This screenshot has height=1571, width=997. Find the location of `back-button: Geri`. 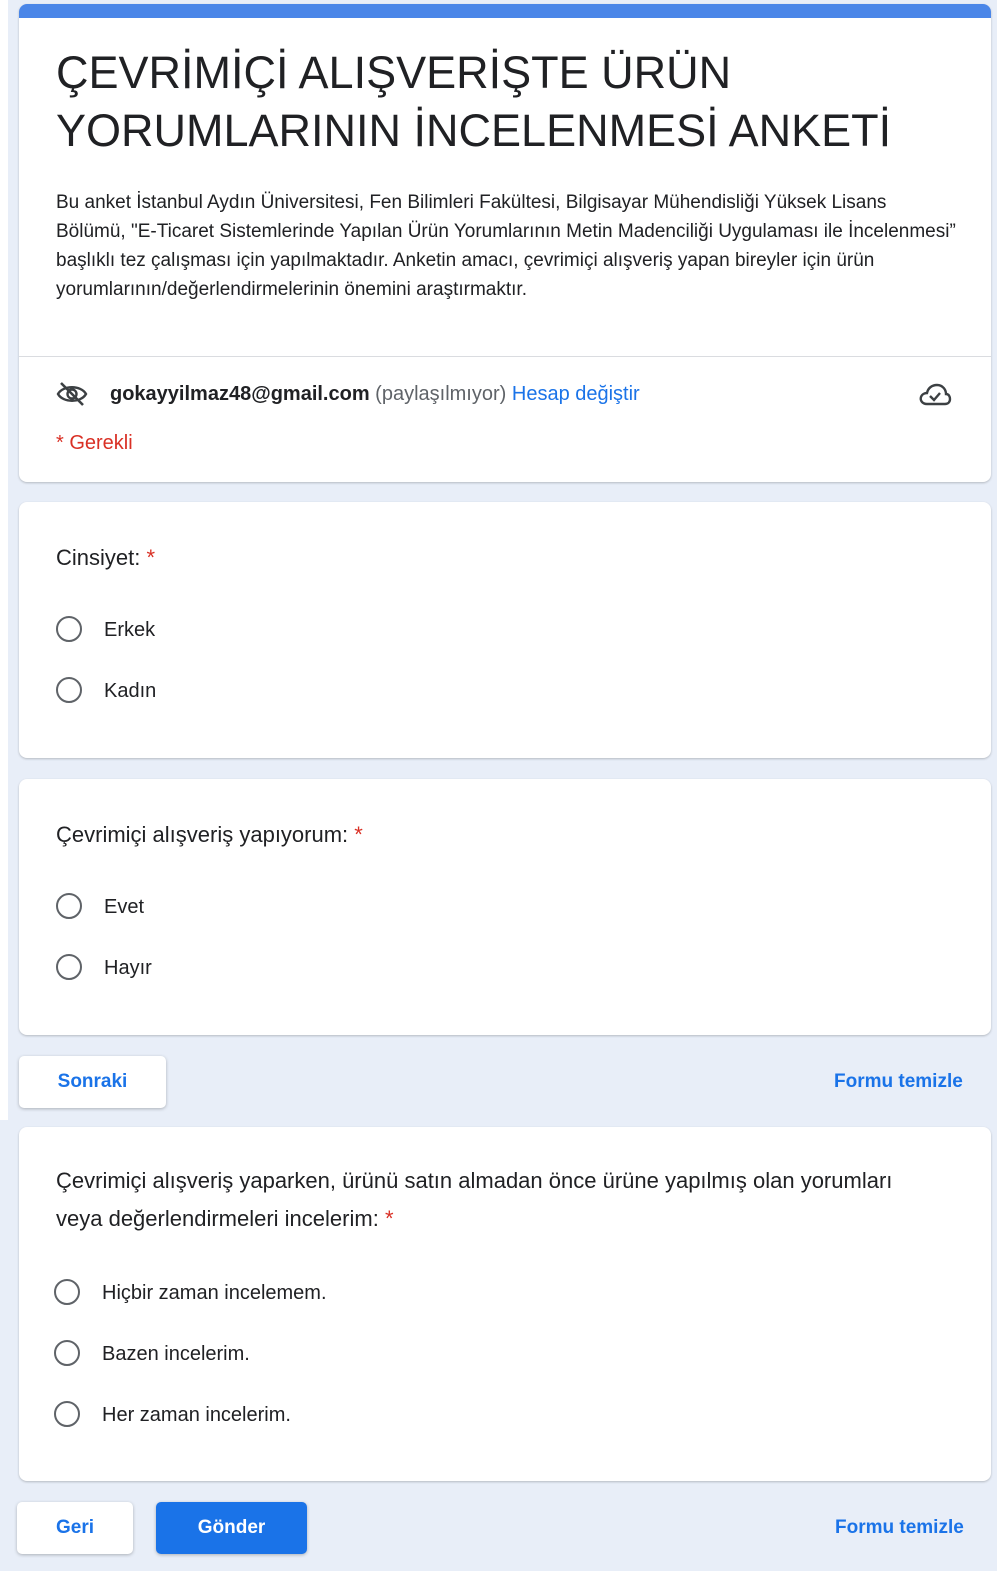

back-button: Geri is located at coordinates (75, 1528).